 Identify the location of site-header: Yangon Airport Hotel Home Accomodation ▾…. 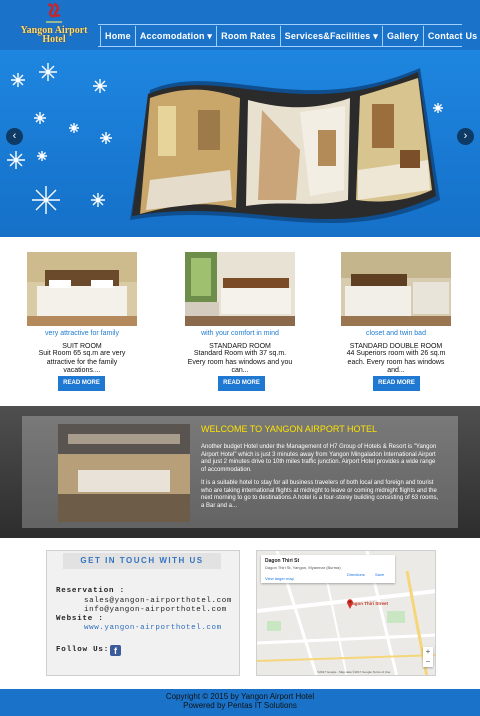
(240, 25).